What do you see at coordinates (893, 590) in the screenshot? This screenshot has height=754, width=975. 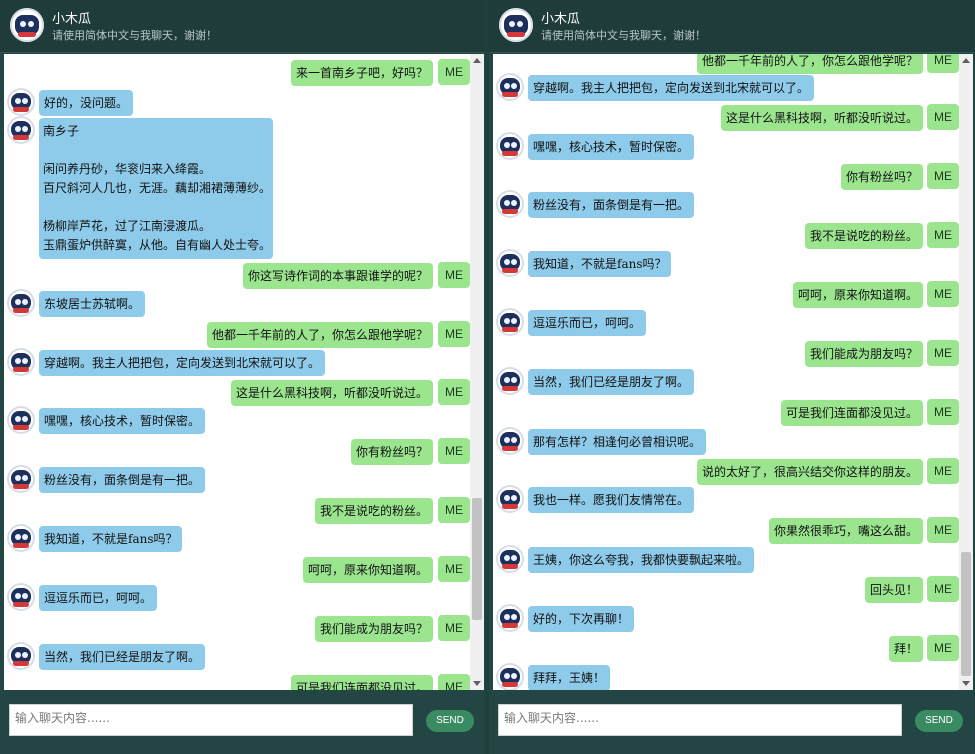 I see `message-text: 回头见！` at bounding box center [893, 590].